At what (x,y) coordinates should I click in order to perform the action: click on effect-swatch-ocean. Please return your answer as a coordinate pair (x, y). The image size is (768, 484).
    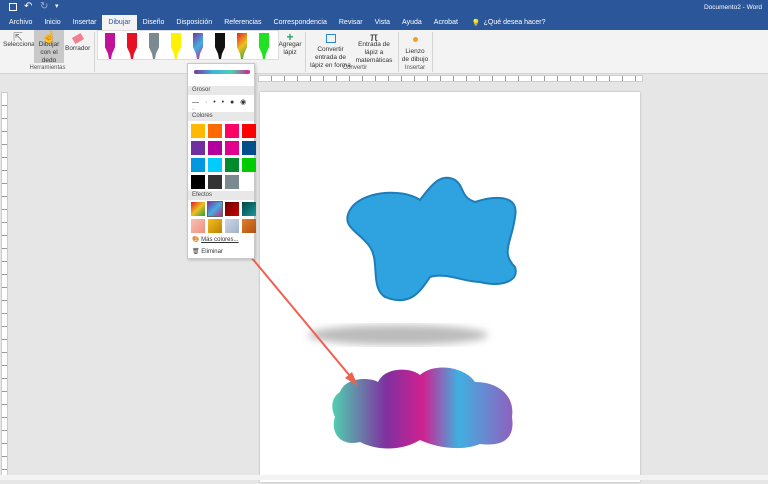
    Looking at the image, I should click on (249, 209).